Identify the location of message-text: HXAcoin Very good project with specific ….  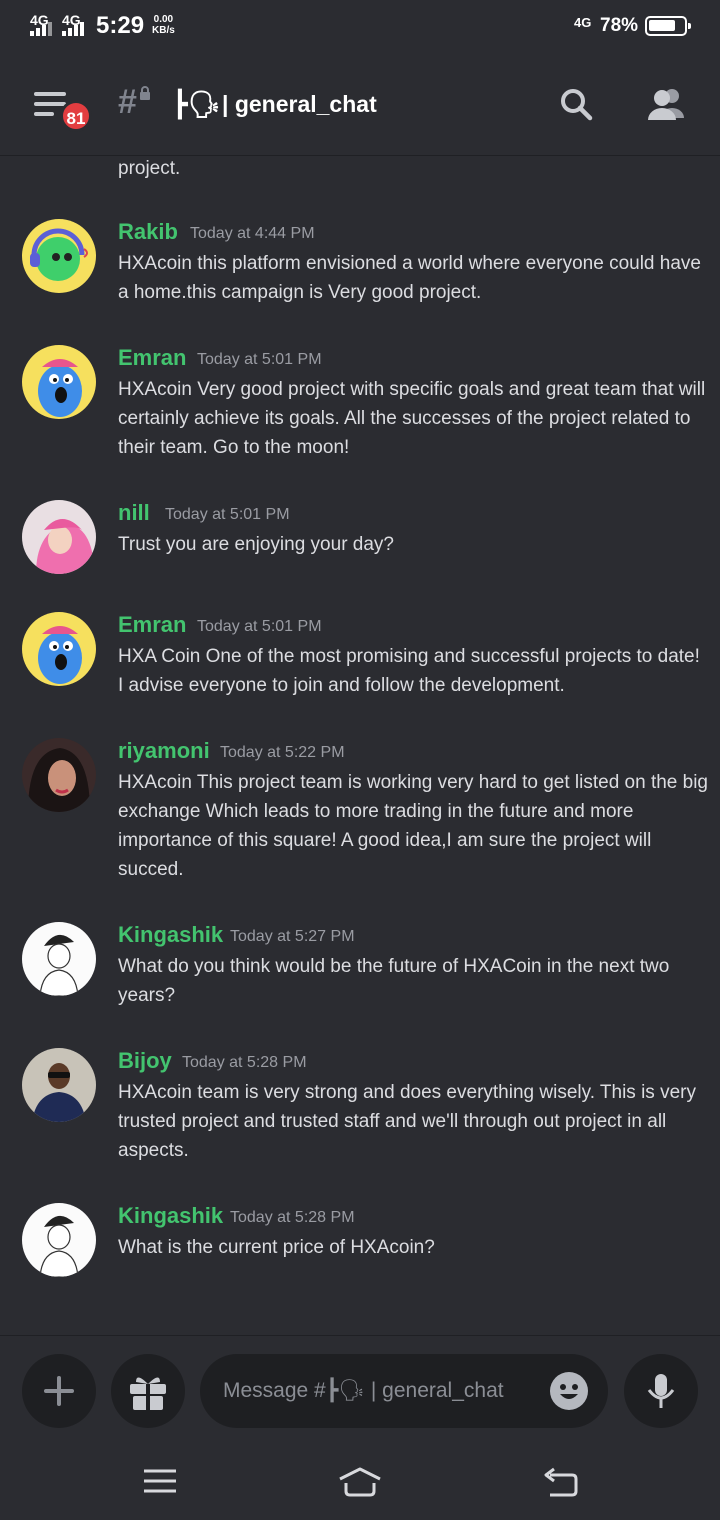
(412, 418).